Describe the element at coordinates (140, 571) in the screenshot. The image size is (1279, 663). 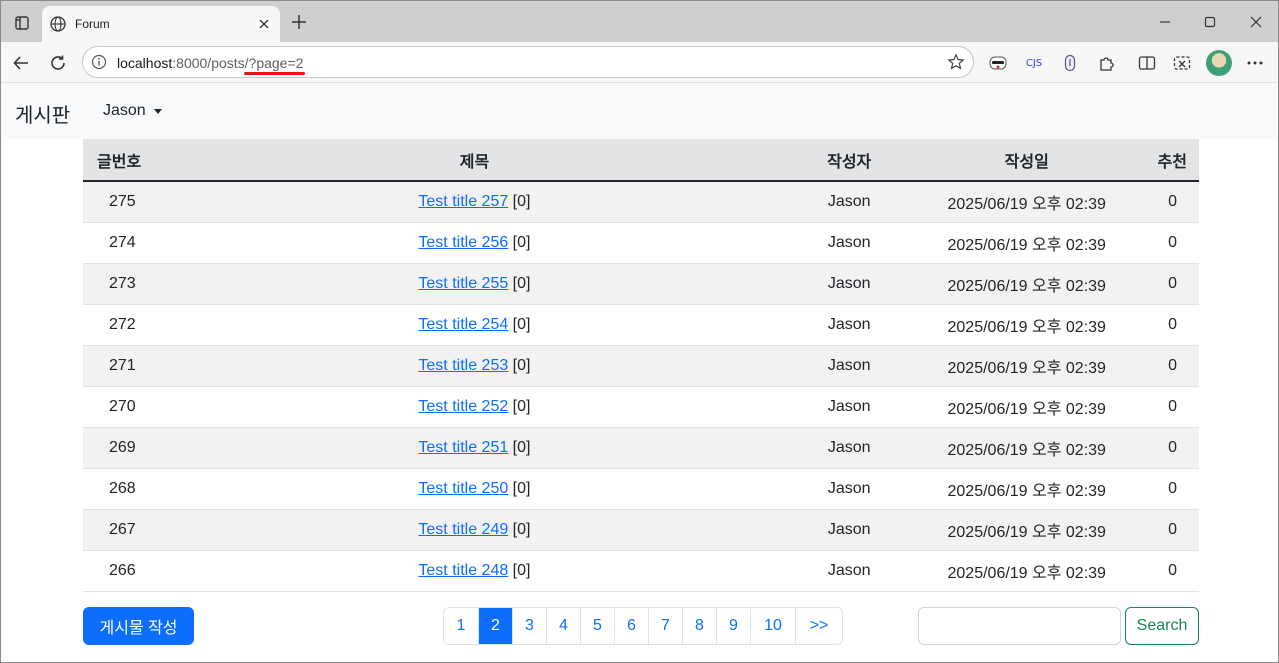
I see `post-number: 266` at that location.